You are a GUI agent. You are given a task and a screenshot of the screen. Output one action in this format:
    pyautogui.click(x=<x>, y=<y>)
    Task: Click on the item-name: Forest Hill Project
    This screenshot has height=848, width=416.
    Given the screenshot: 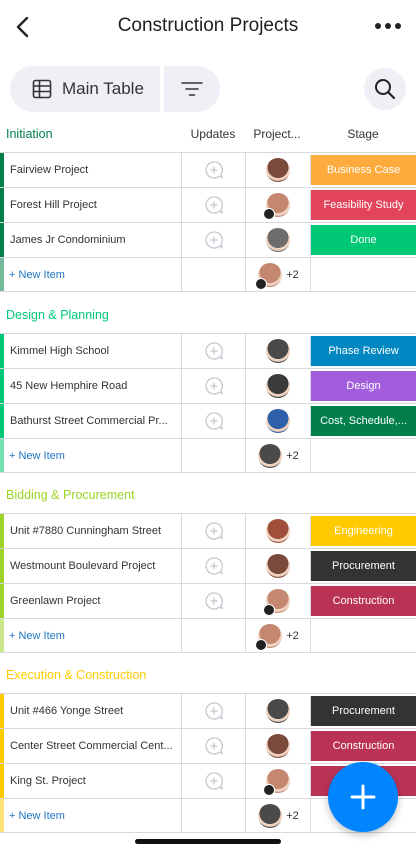 What is the action you would take?
    pyautogui.click(x=92, y=205)
    